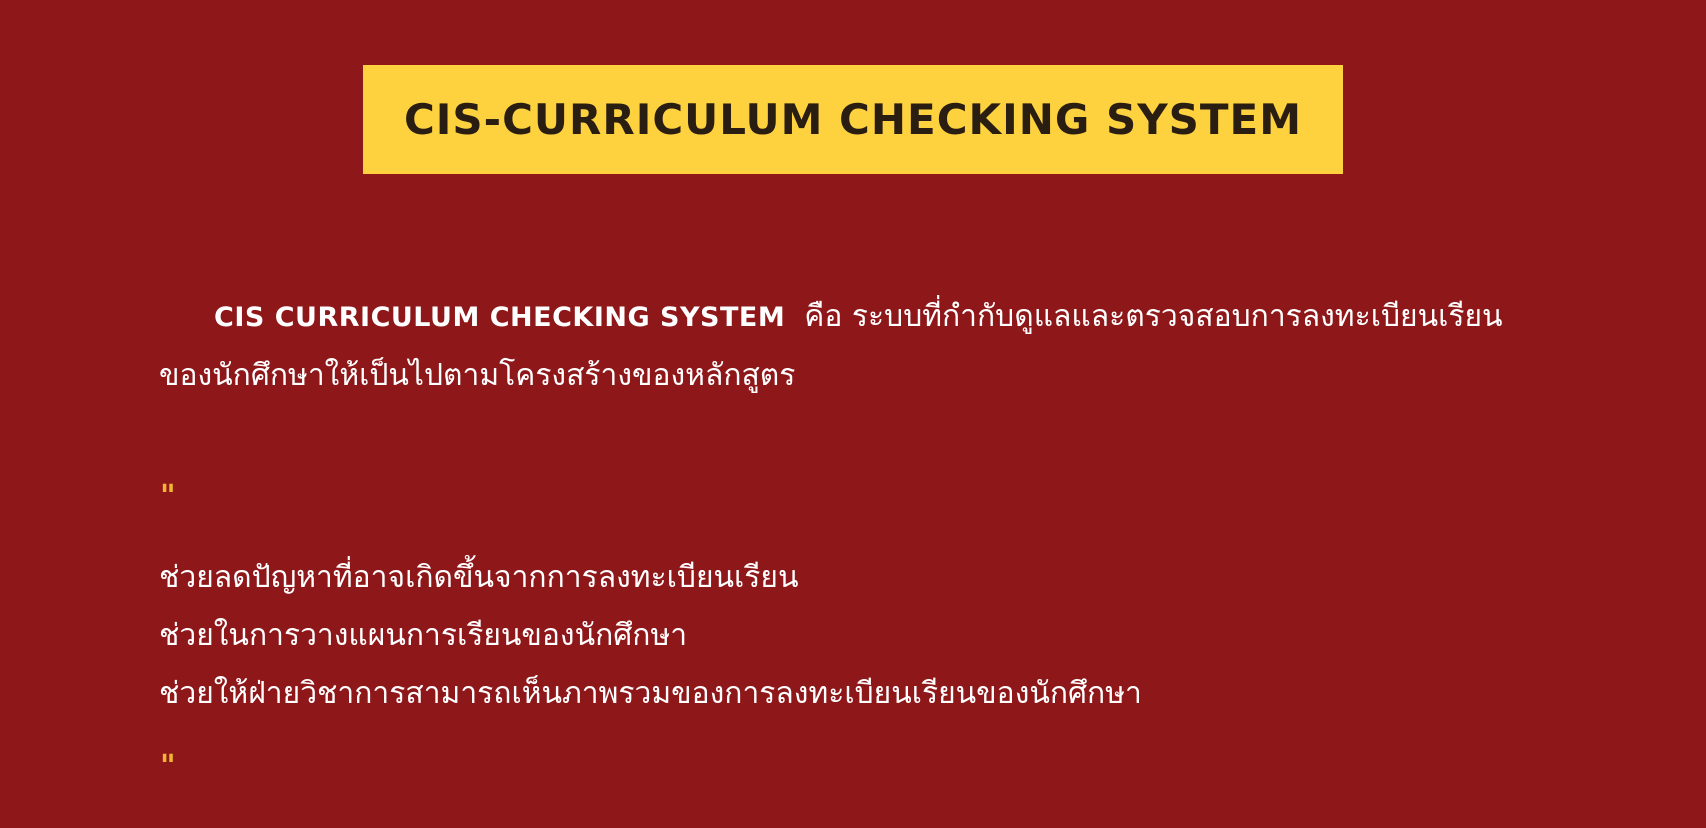 The width and height of the screenshot is (1706, 828). I want to click on system-name: CIS CURRICULUM CHECKING SYSTEM, so click(500, 317).